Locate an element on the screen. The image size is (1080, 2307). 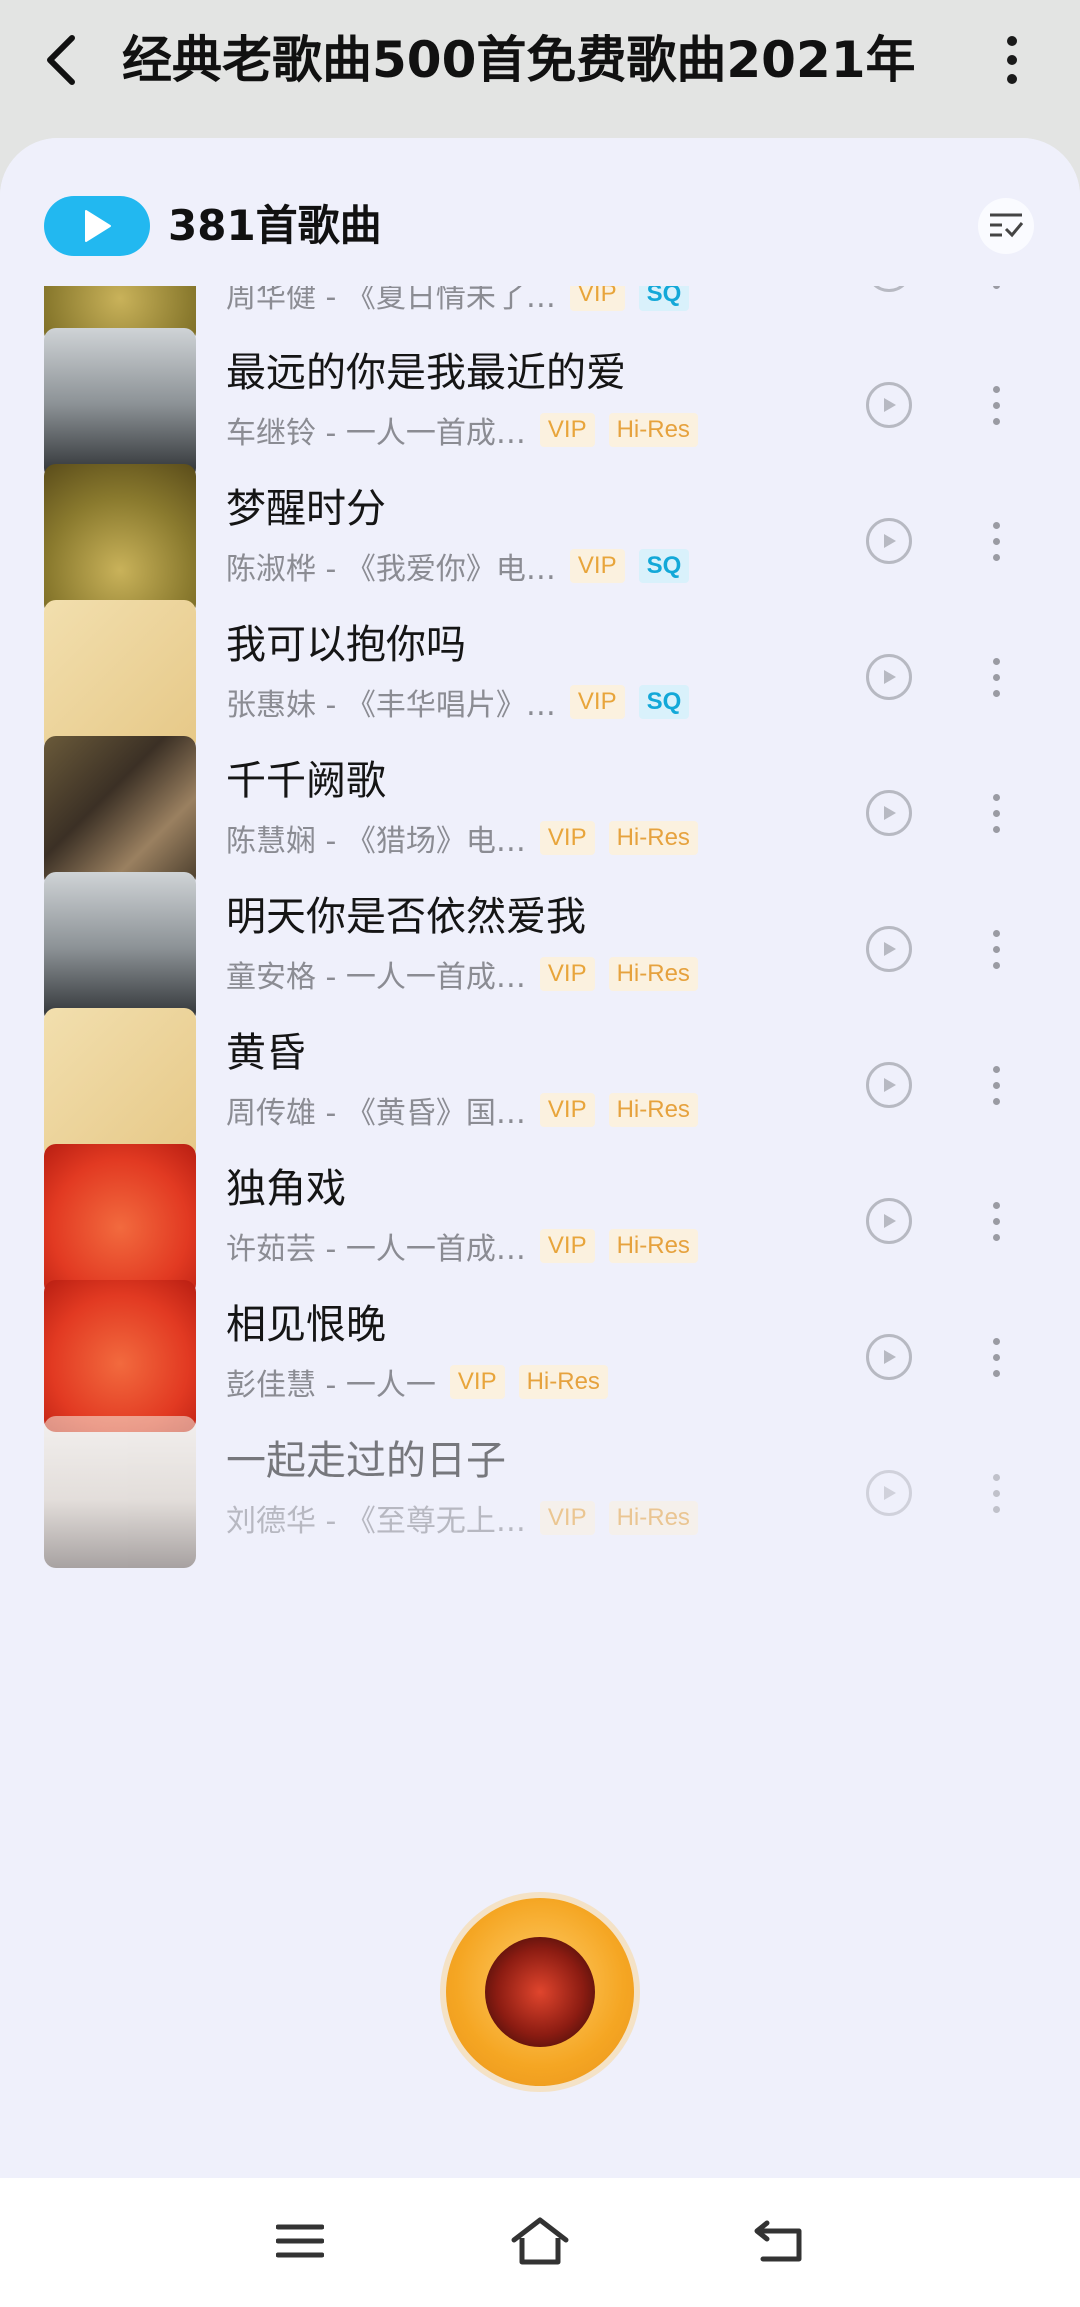
song-artist-album: 彭佳慧 - 一人一 is located at coordinates (331, 1385).